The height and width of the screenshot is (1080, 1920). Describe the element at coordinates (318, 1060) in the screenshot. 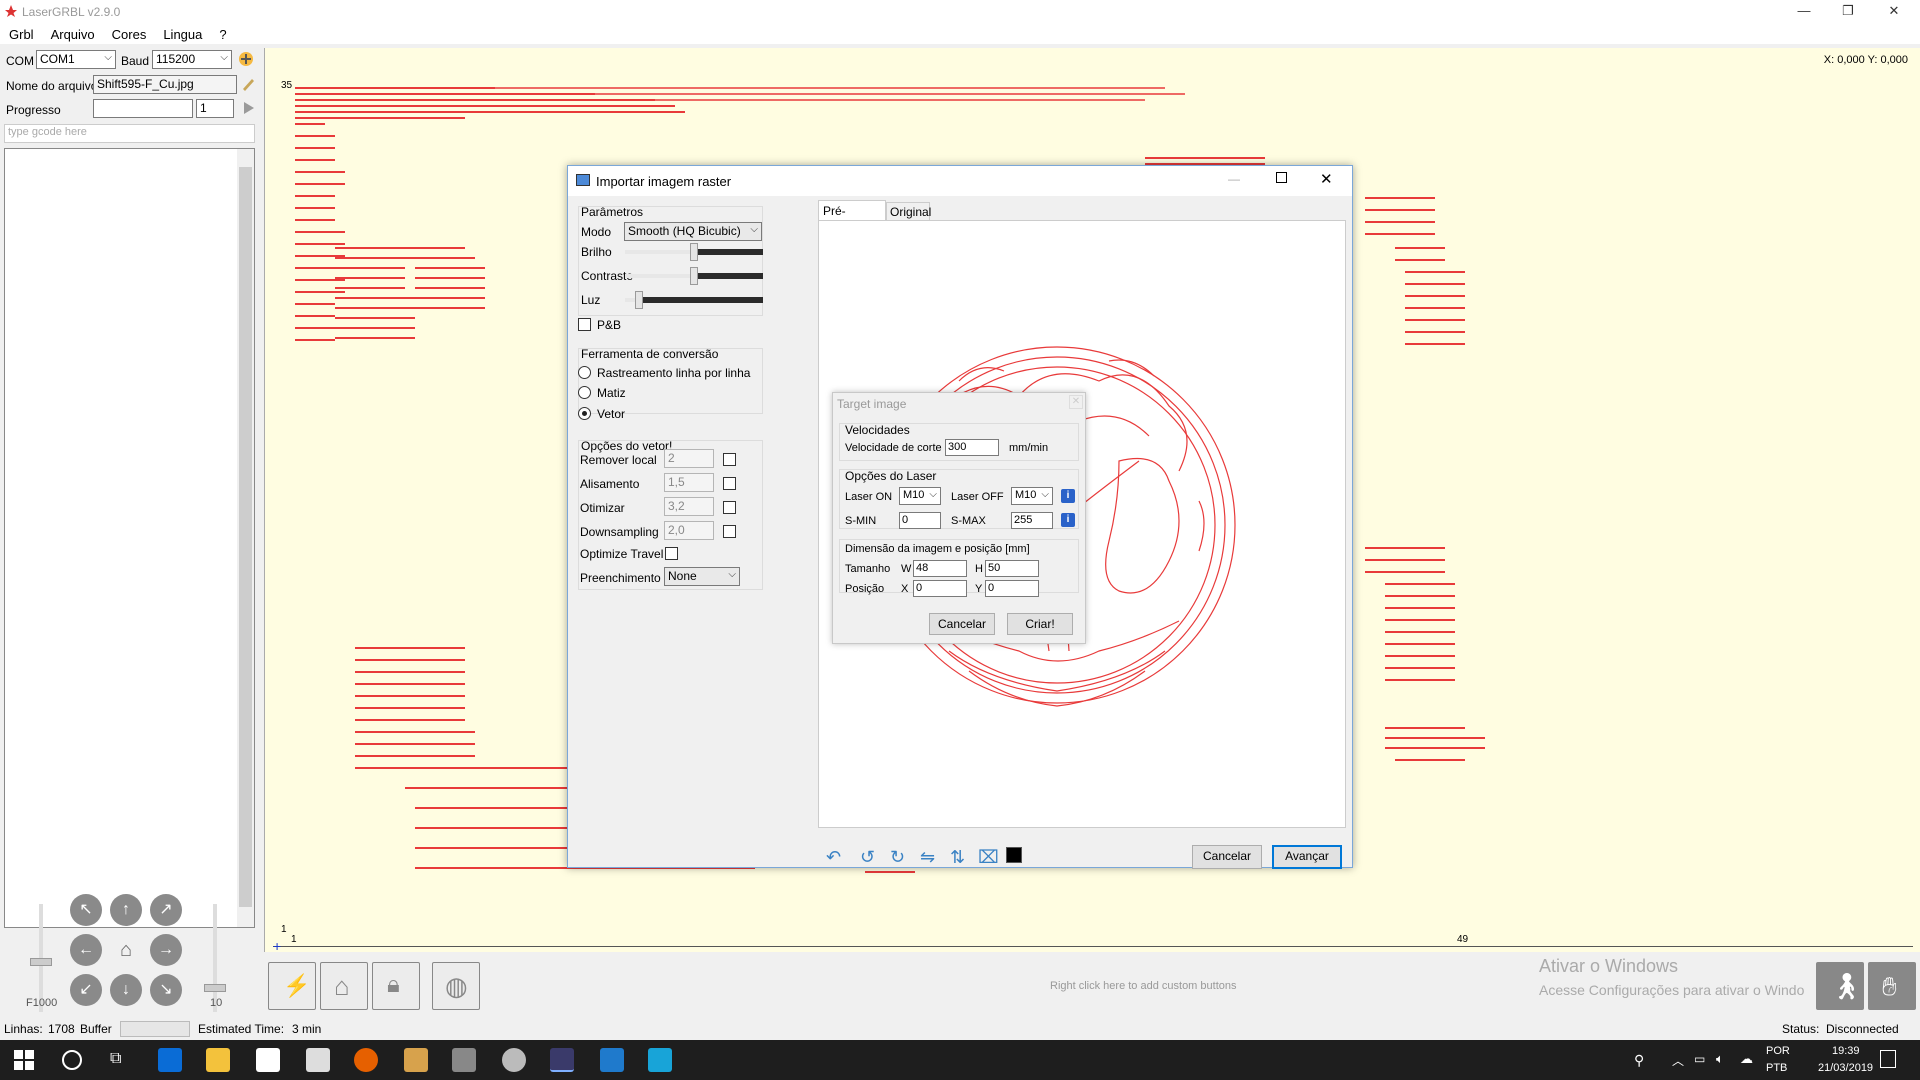

I see `mail-icon` at that location.